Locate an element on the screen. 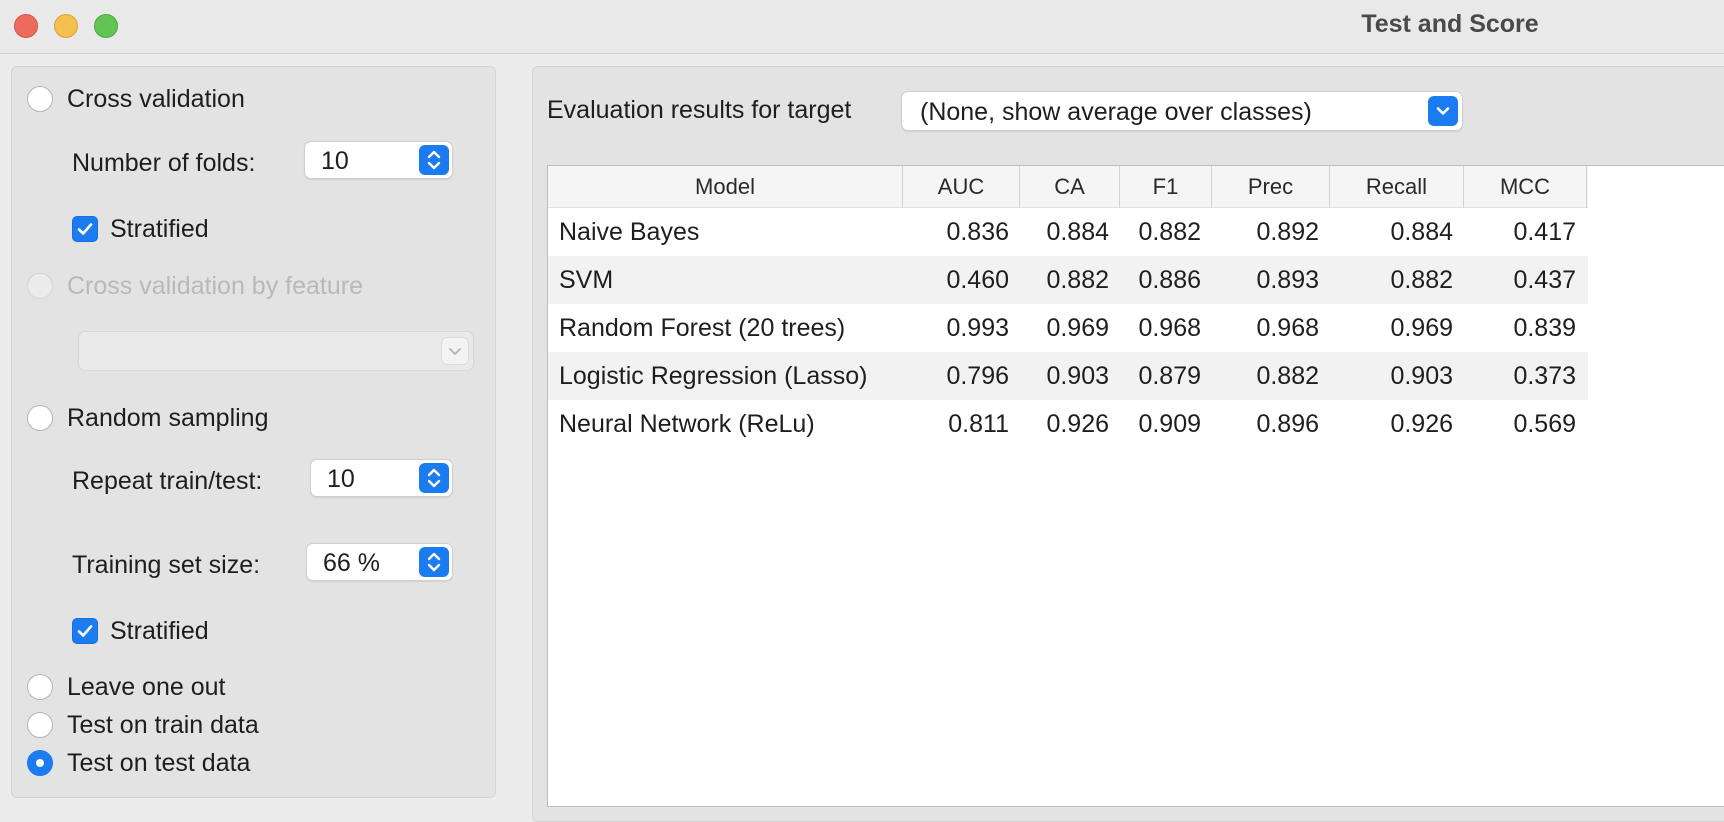 This screenshot has width=1724, height=822. rs-stratified-checkbox is located at coordinates (85, 631).